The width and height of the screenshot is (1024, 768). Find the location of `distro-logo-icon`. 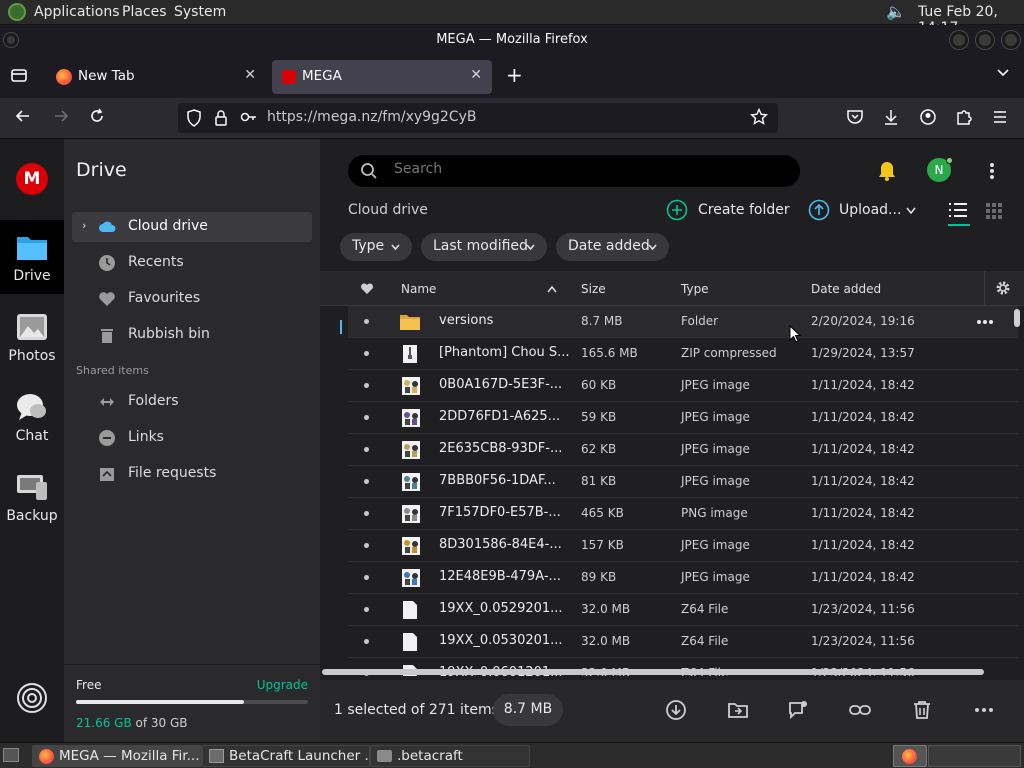

distro-logo-icon is located at coordinates (17, 12).